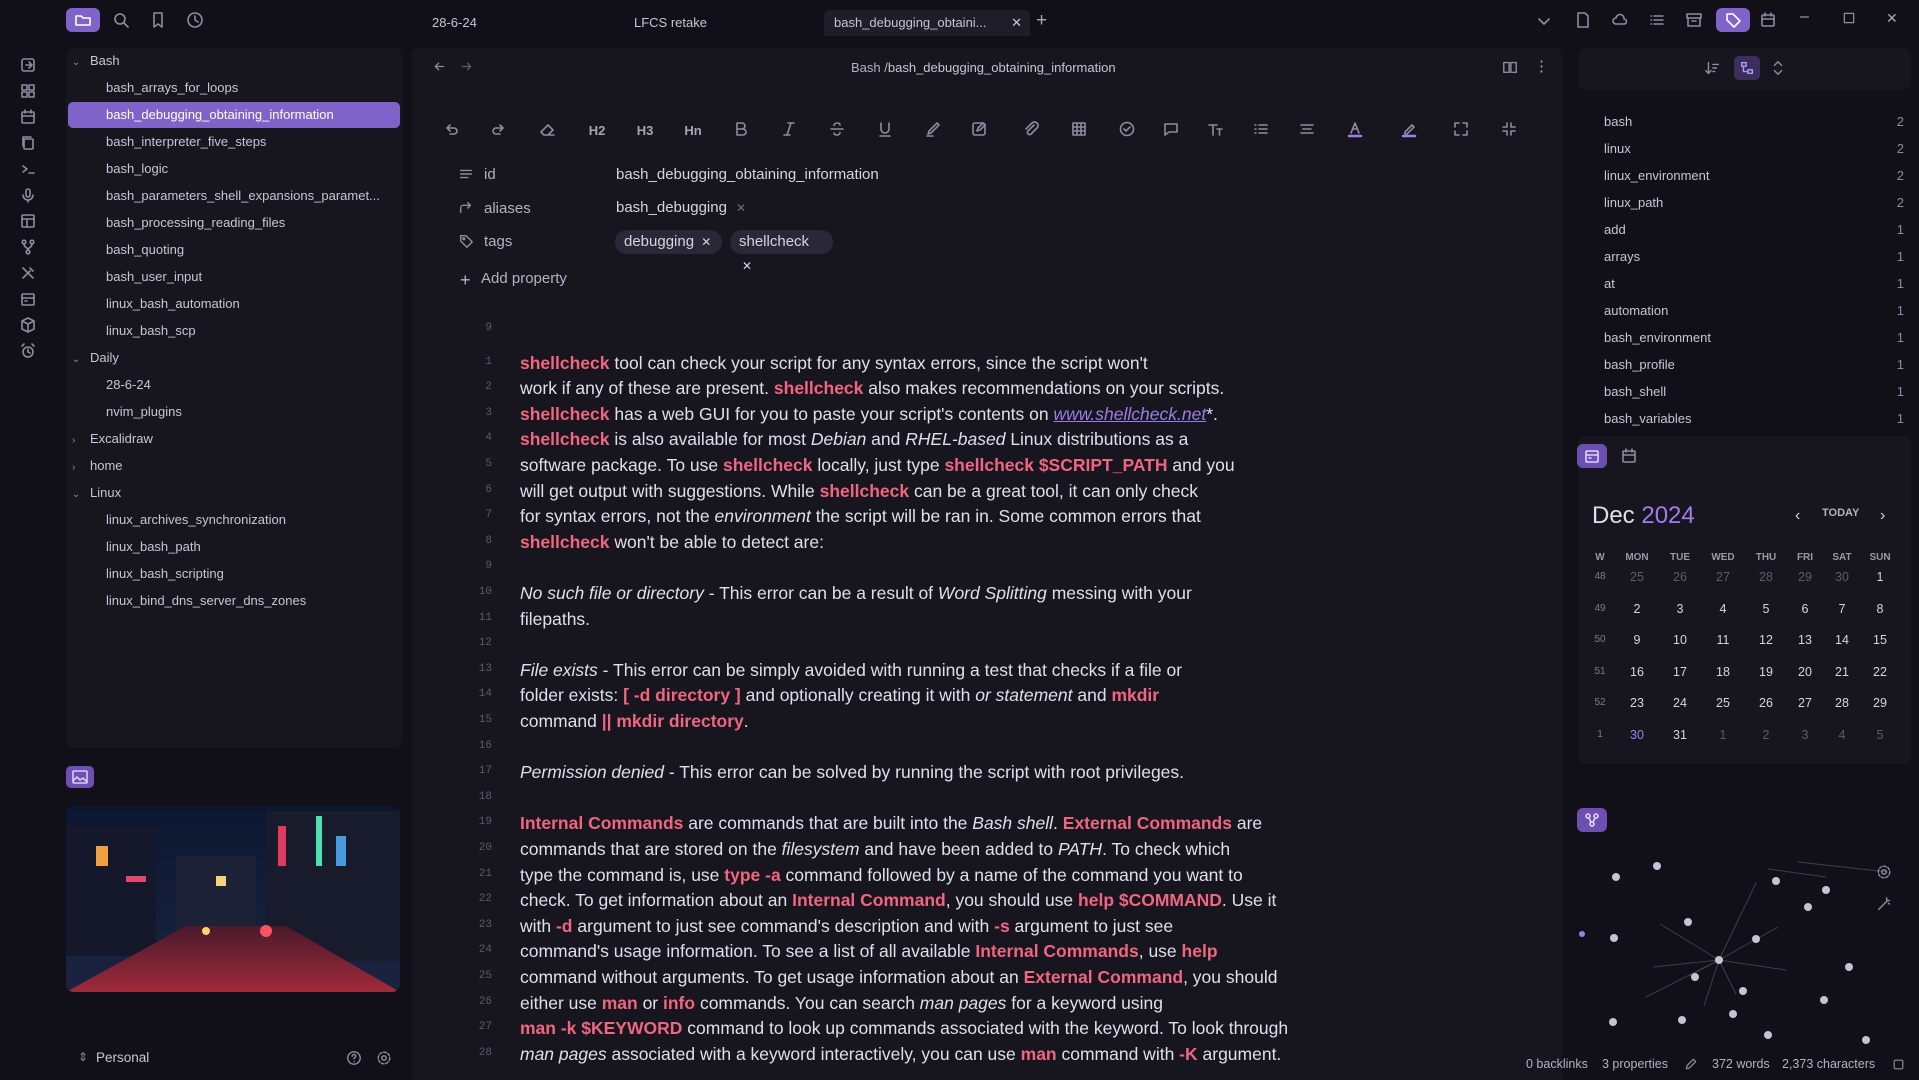 The image size is (1919, 1080). I want to click on file-item: bash_processing_reading_files, so click(251, 223).